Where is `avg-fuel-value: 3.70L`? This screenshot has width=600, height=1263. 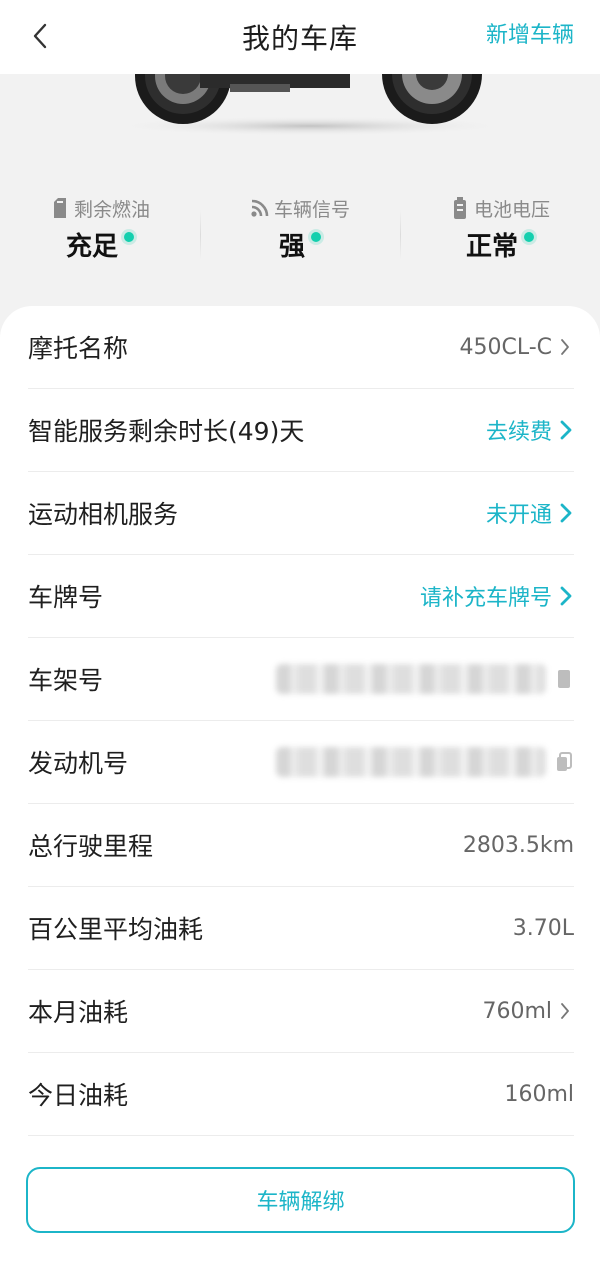 avg-fuel-value: 3.70L is located at coordinates (543, 928).